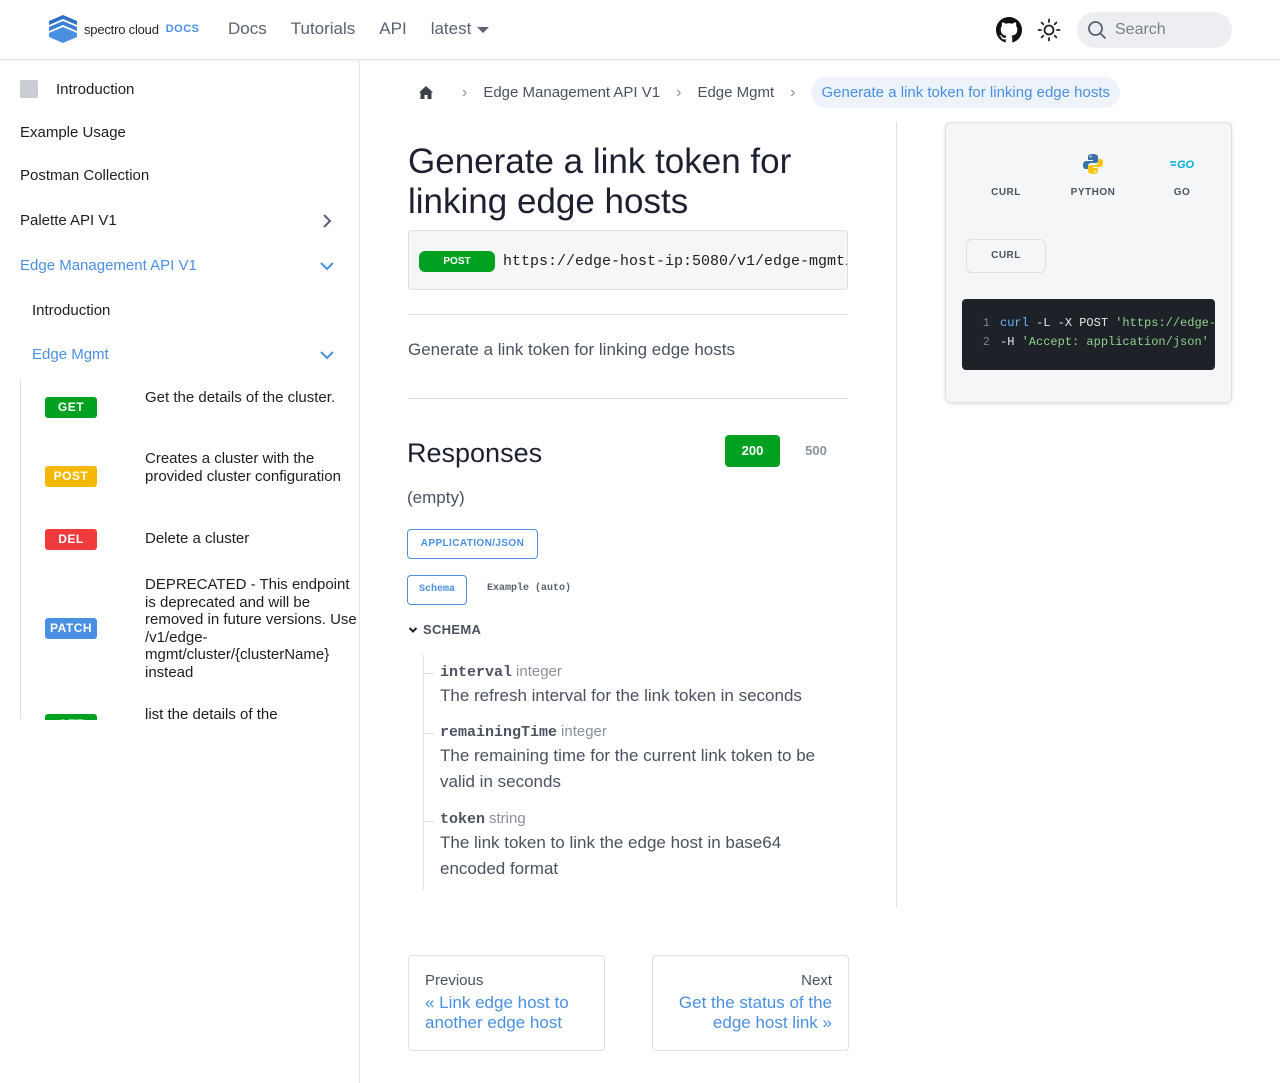  Describe the element at coordinates (463, 819) in the screenshot. I see `property-name: token` at that location.